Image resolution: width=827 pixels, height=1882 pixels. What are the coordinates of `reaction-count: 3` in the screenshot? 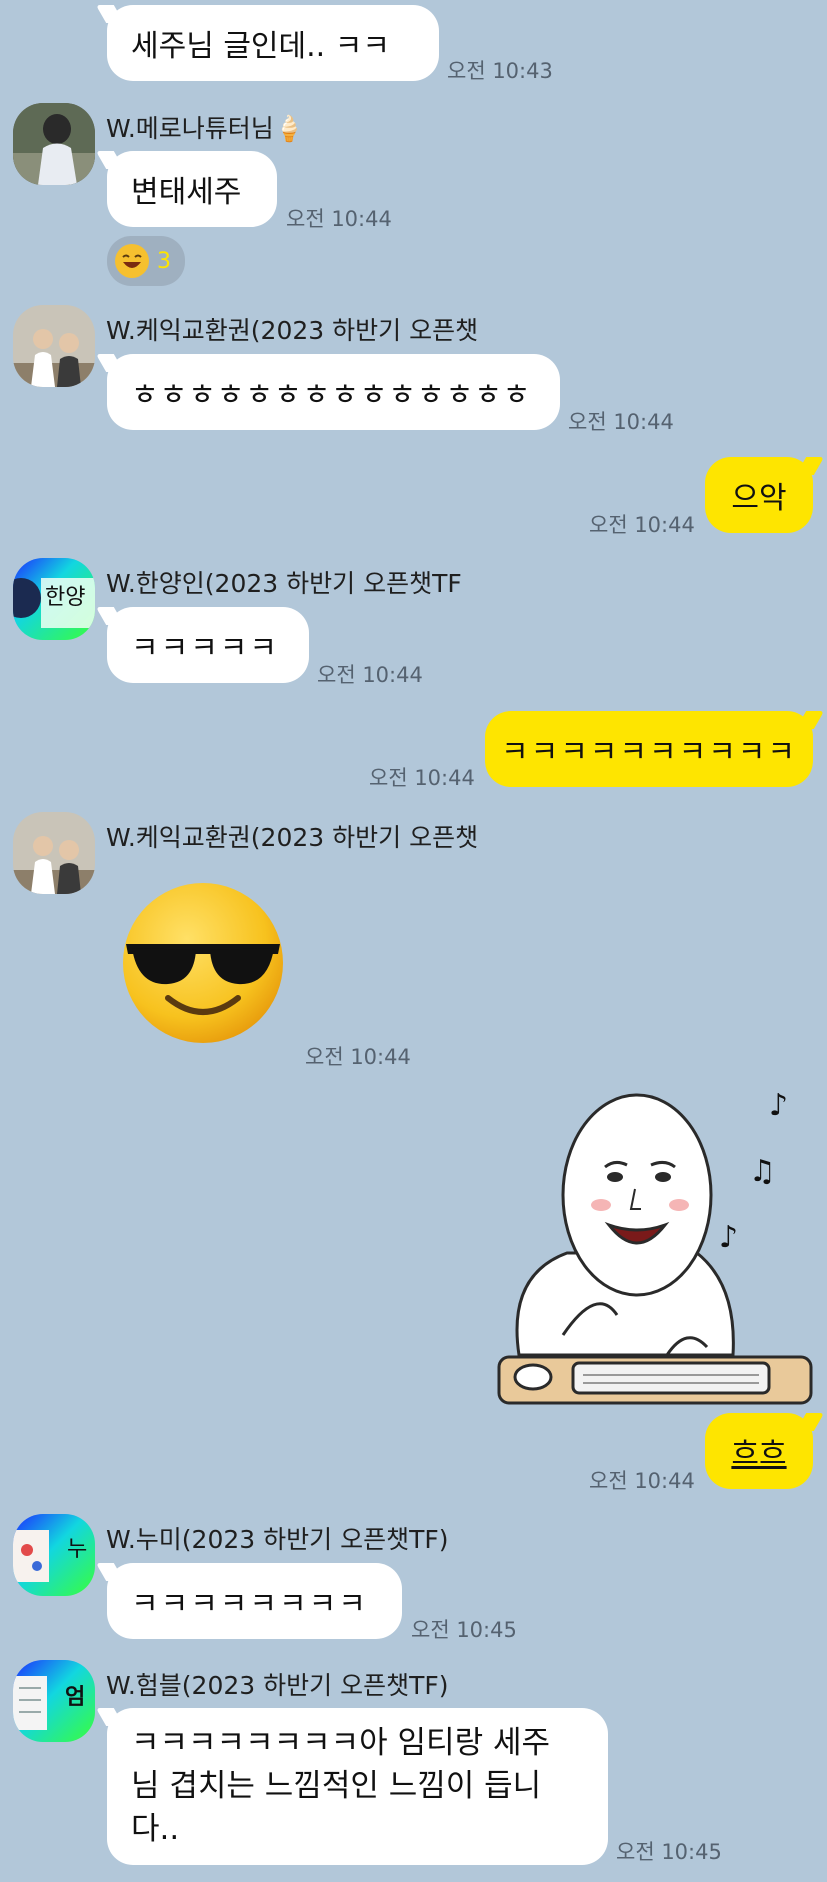 It's located at (164, 261).